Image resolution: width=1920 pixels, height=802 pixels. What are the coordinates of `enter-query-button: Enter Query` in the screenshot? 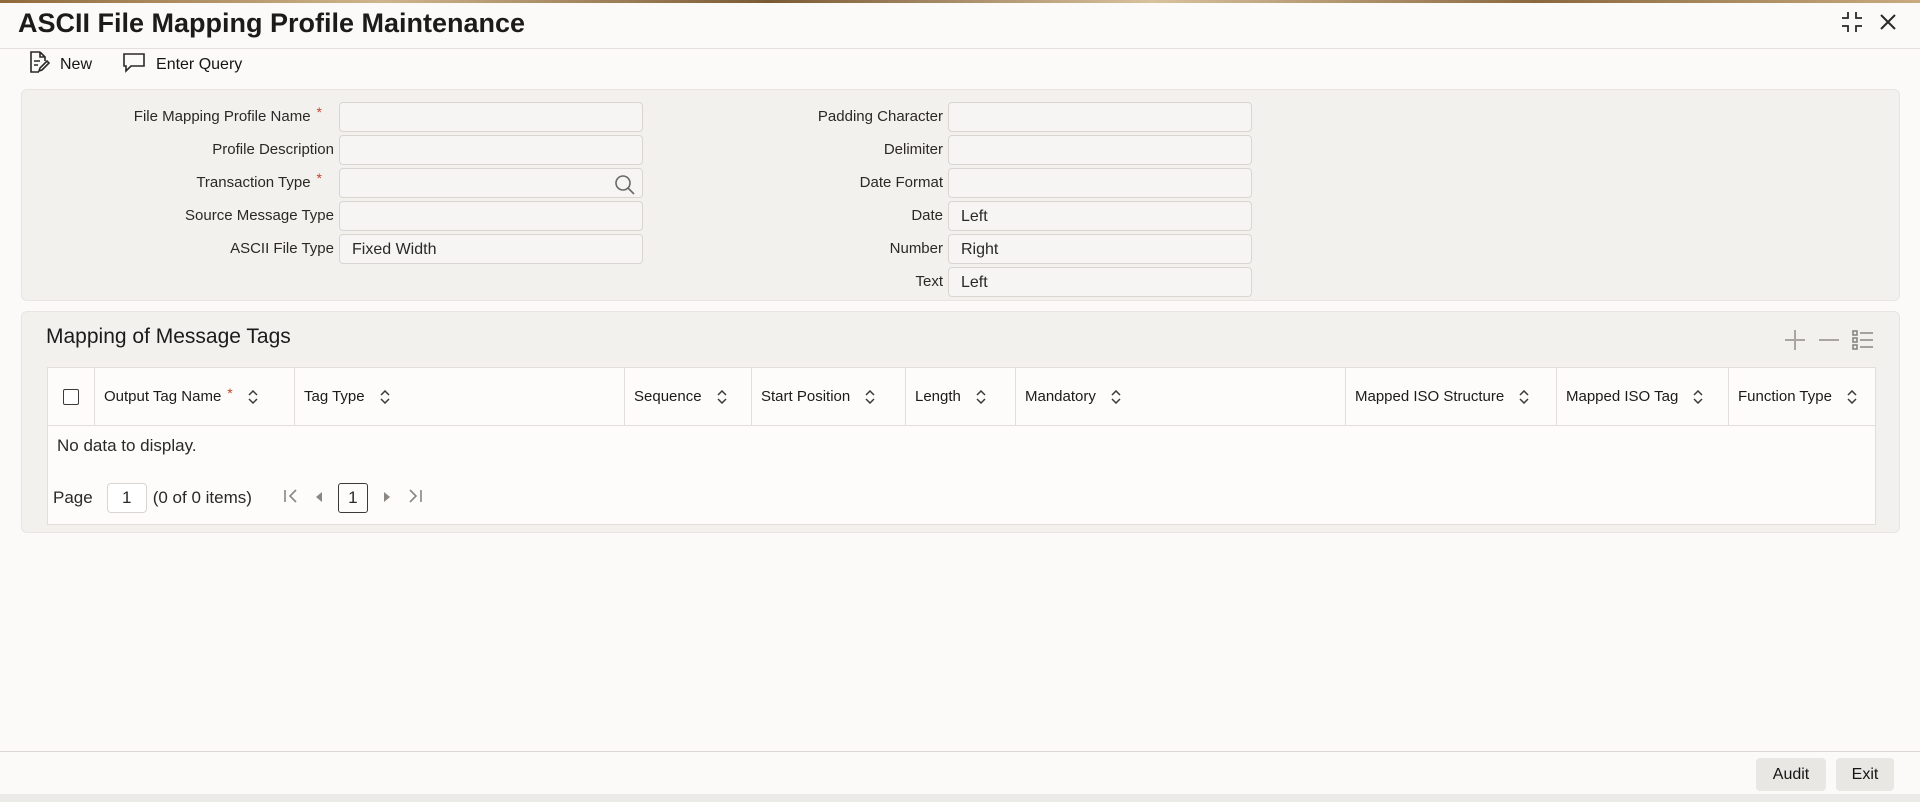 It's located at (182, 64).